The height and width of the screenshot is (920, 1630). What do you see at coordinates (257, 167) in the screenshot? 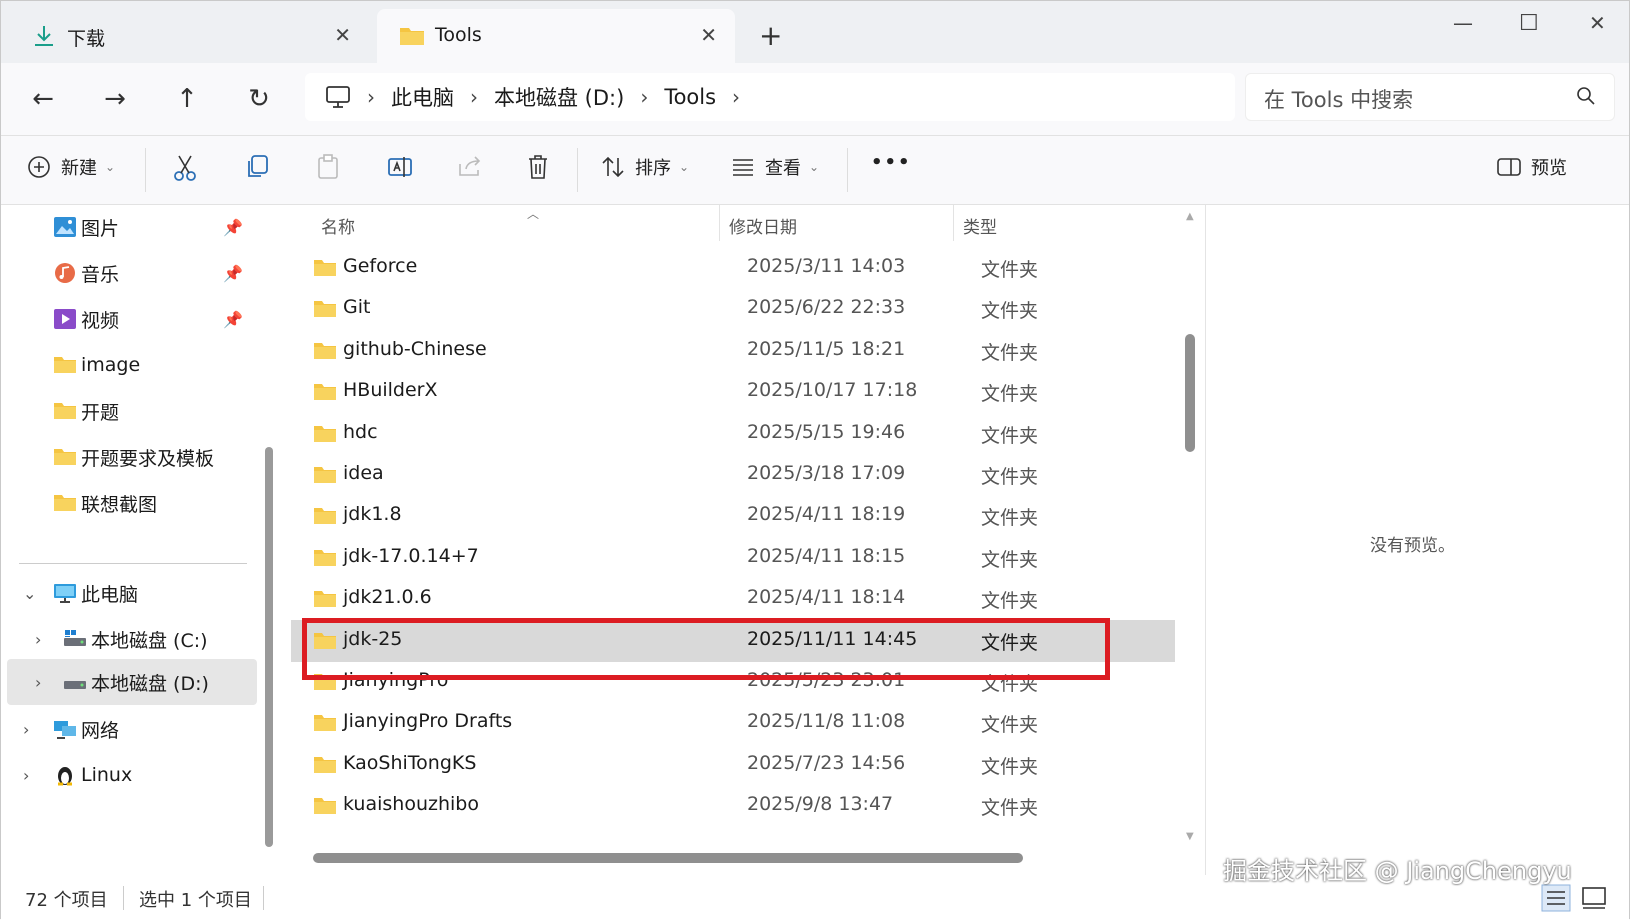
I see `copy-icon` at bounding box center [257, 167].